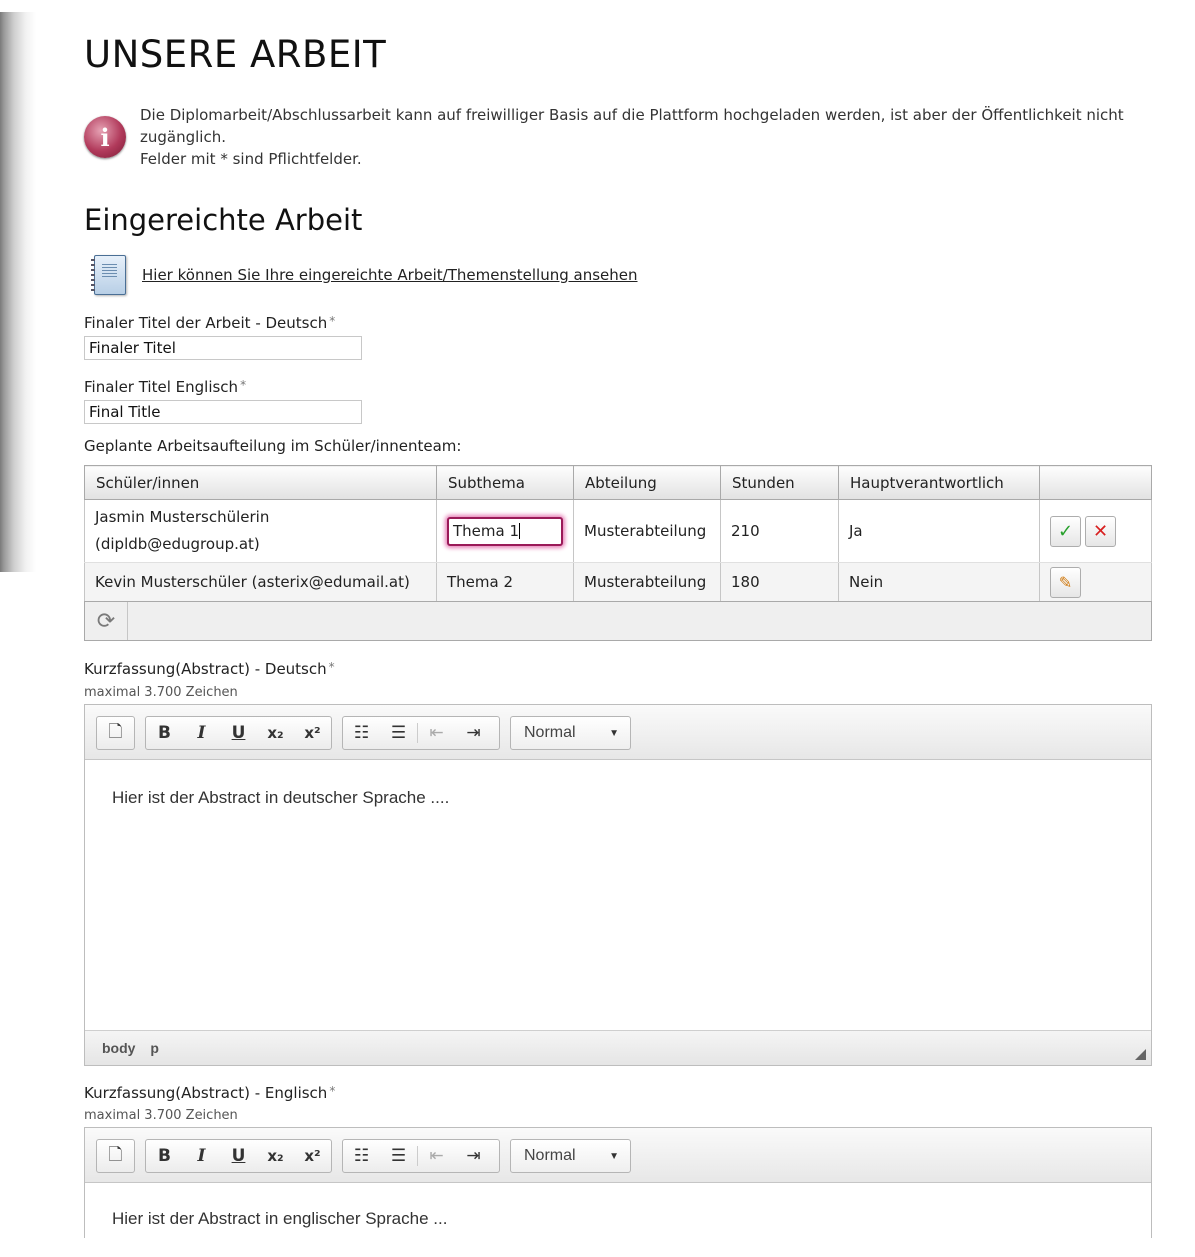 This screenshot has height=1257, width=1195. What do you see at coordinates (223, 348) in the screenshot?
I see `title-de-input: Finaler Titel` at bounding box center [223, 348].